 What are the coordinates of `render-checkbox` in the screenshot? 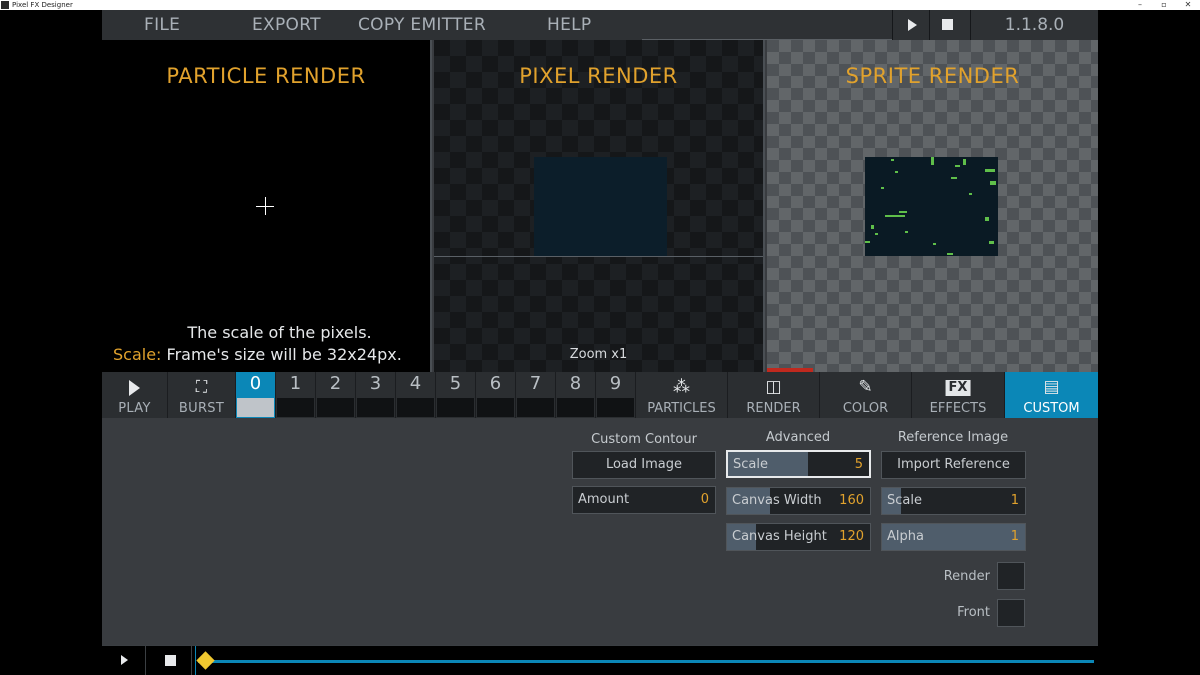 It's located at (1011, 576).